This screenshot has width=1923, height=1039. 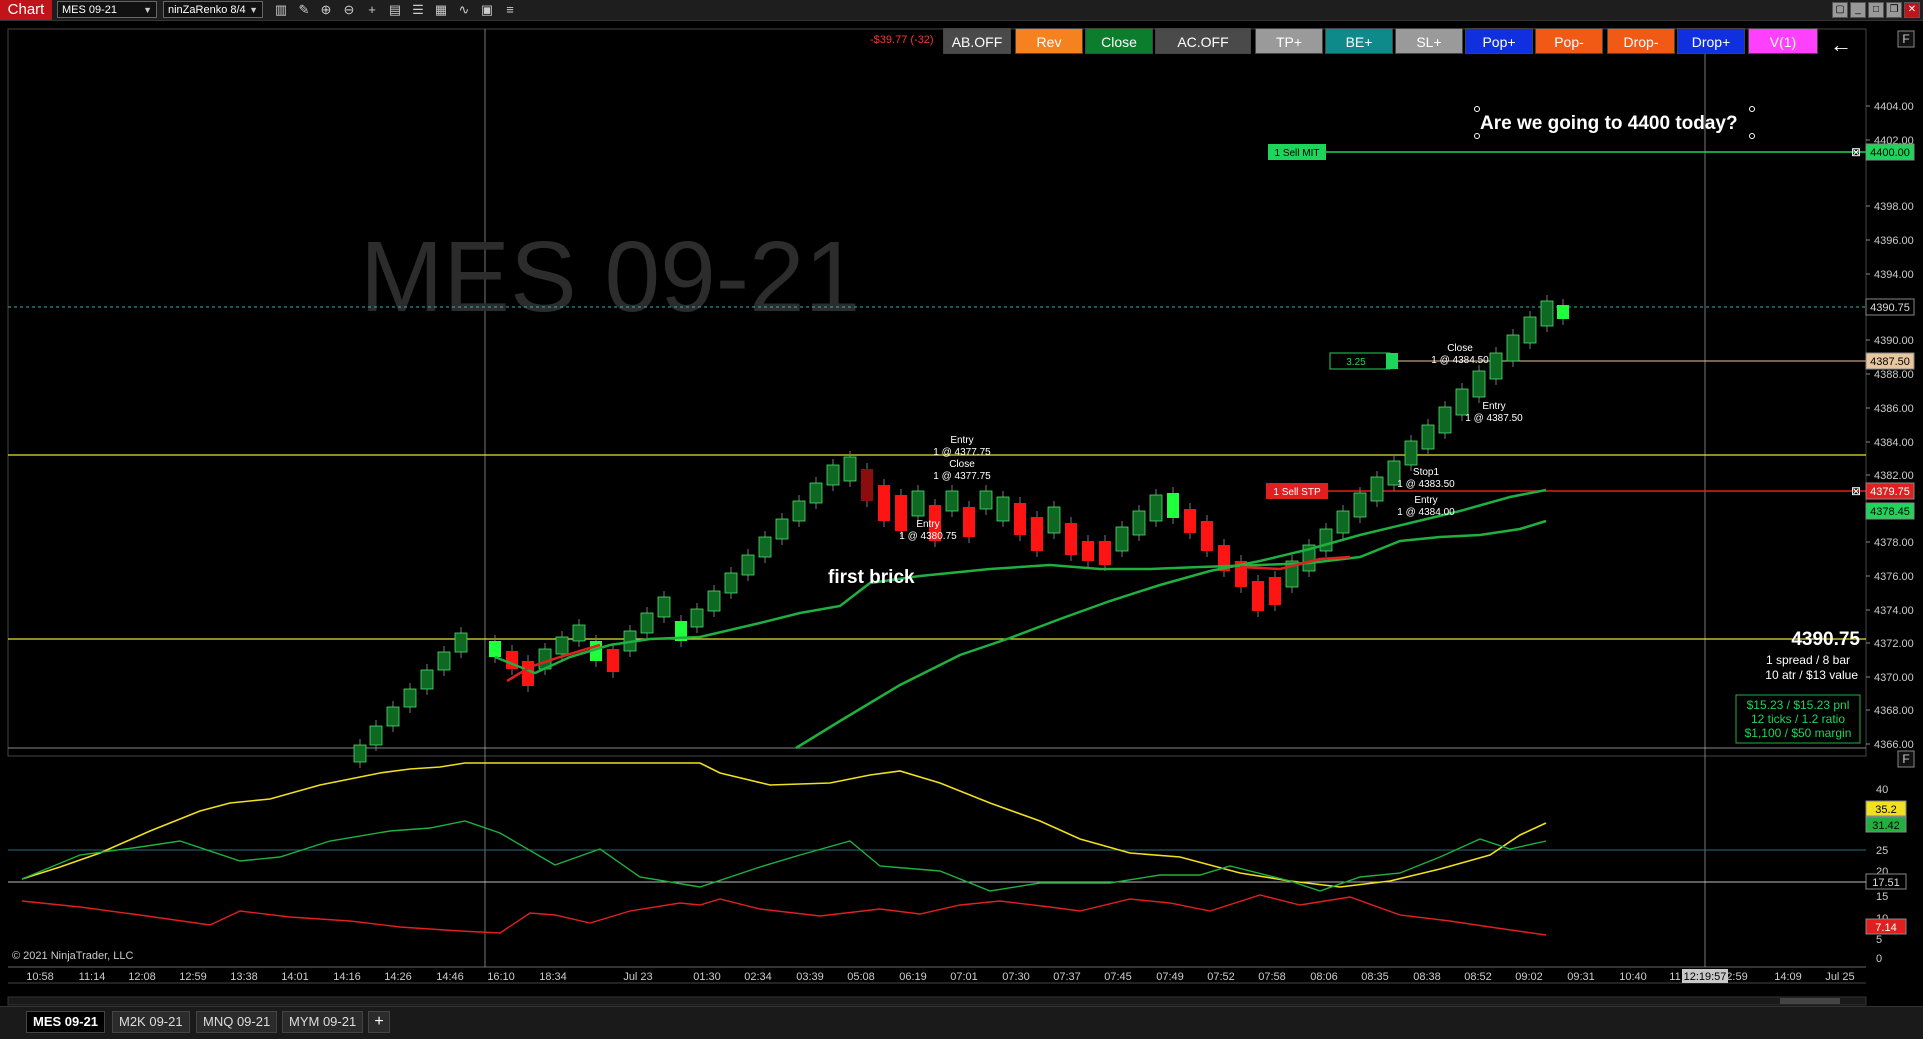 What do you see at coordinates (237, 1022) in the screenshot?
I see `tab-mnq: MNQ 09-21` at bounding box center [237, 1022].